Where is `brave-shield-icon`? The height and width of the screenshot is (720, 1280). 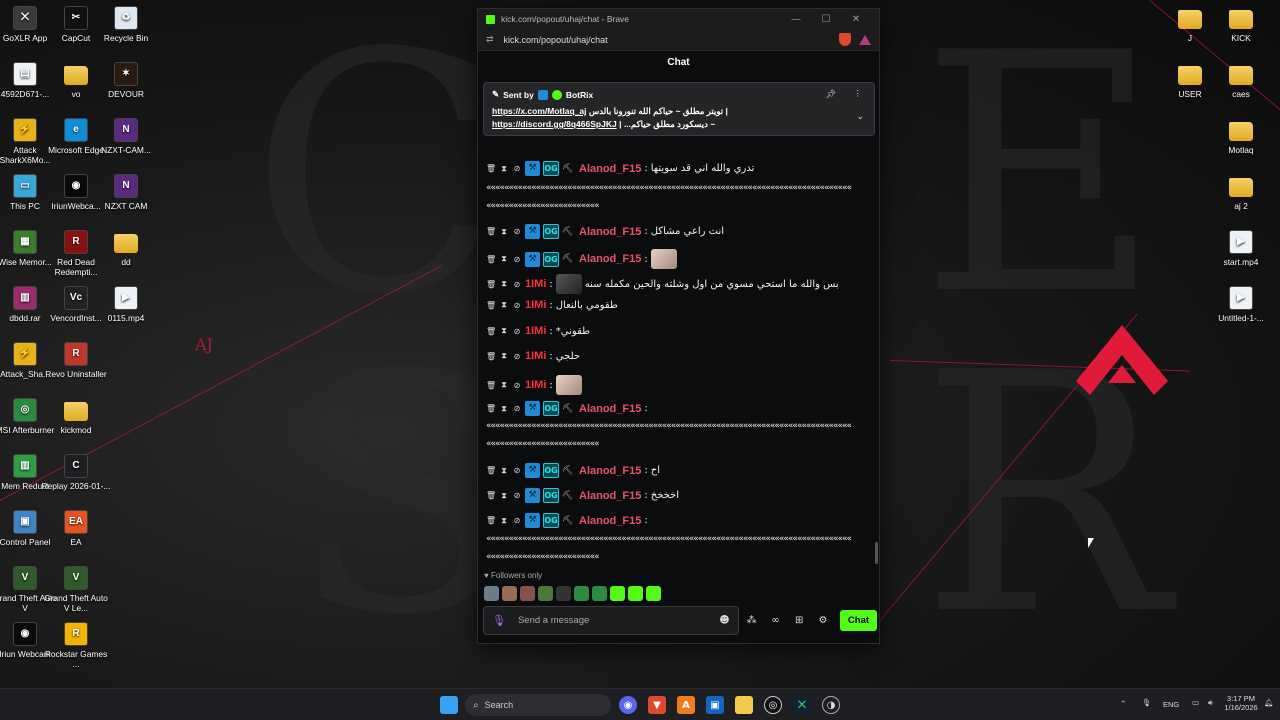
brave-shield-icon is located at coordinates (845, 39).